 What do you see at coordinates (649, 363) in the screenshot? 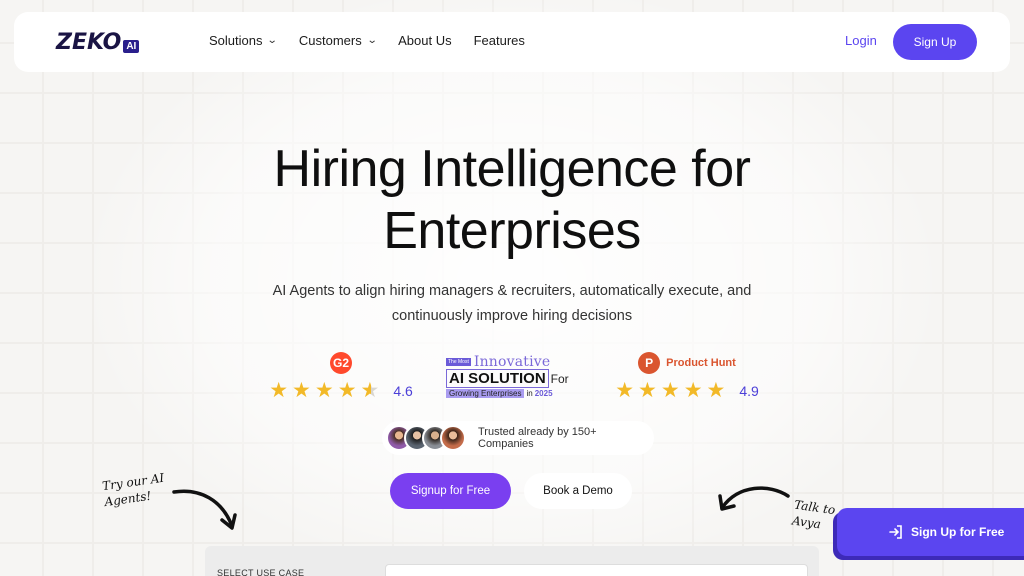
I see `product-hunt-logo-icon: P` at bounding box center [649, 363].